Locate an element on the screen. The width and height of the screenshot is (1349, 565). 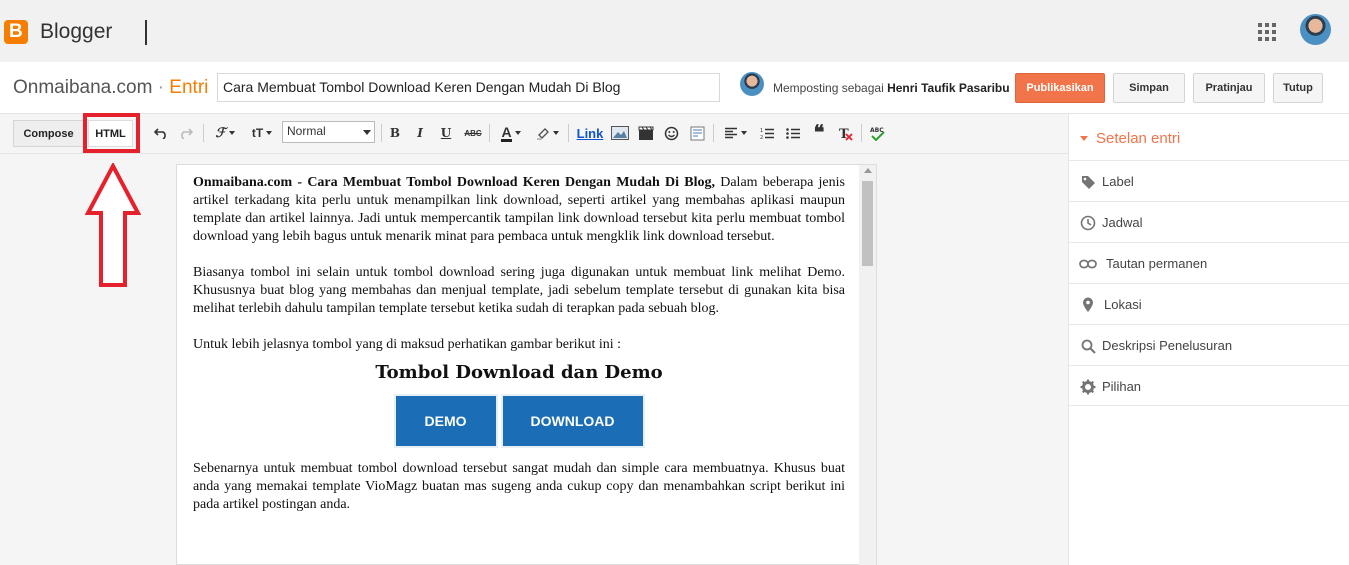
align-icon is located at coordinates (735, 133).